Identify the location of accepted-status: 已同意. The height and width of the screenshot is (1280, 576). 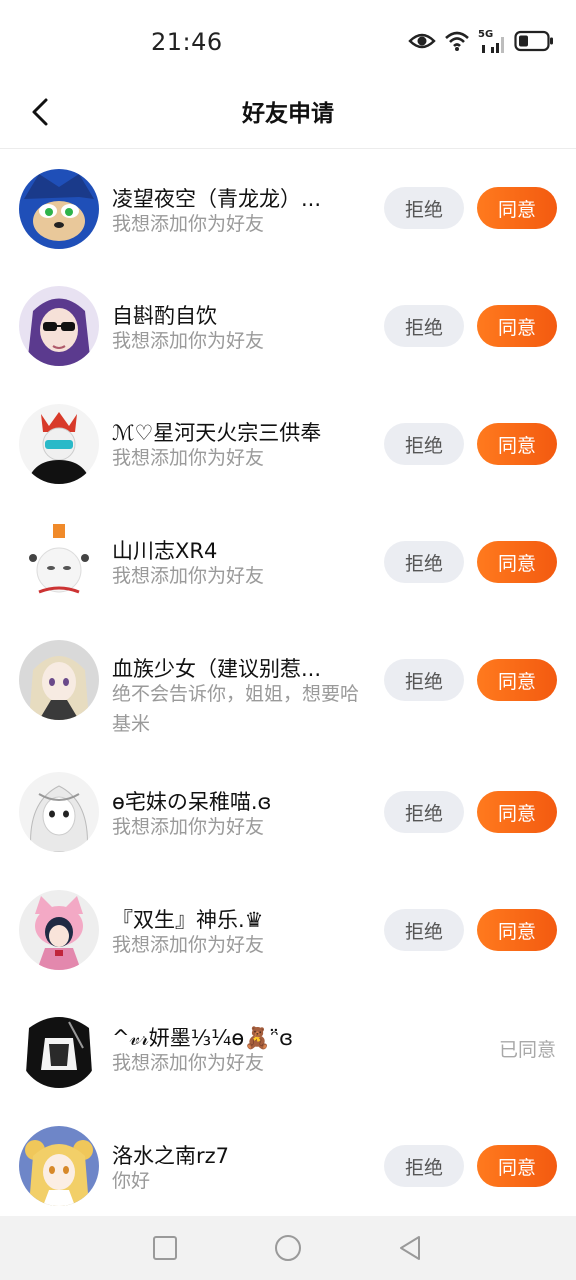
(527, 1050).